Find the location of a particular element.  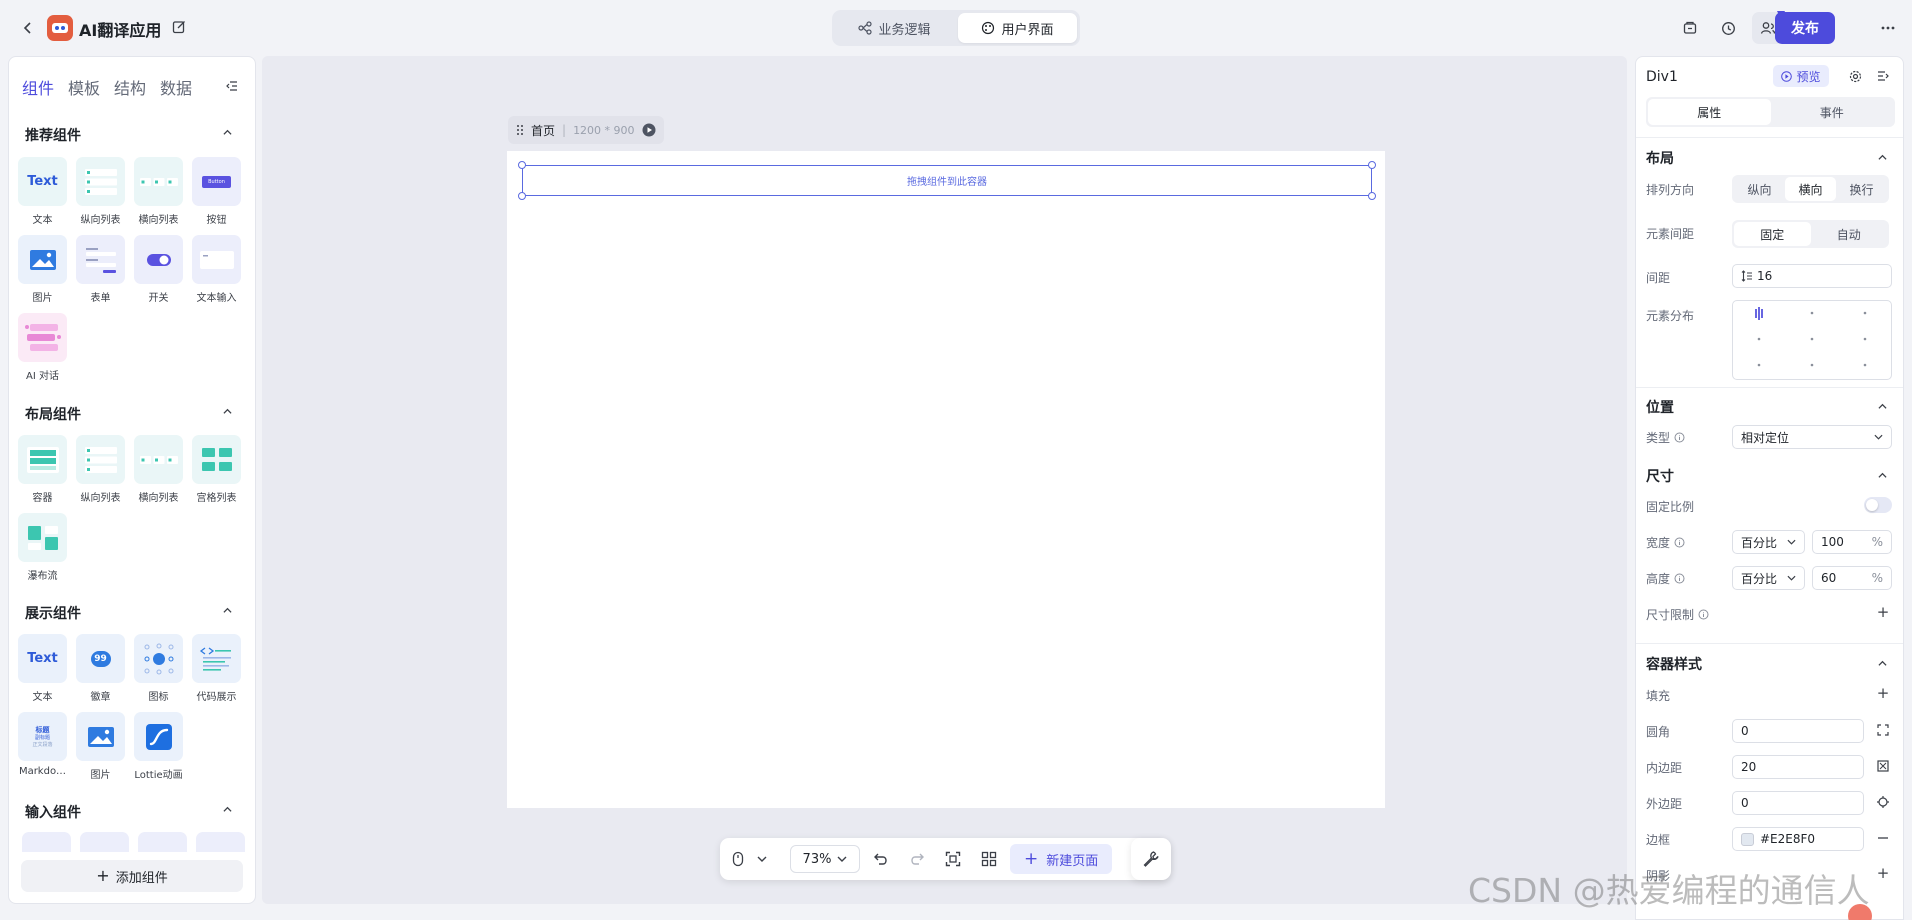

add-size-limit-plus-icon: + is located at coordinates (1883, 612).